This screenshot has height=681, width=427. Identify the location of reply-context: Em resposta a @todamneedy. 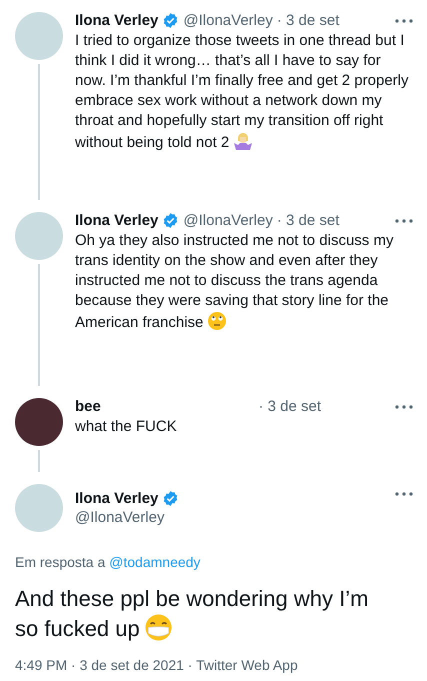
(108, 562).